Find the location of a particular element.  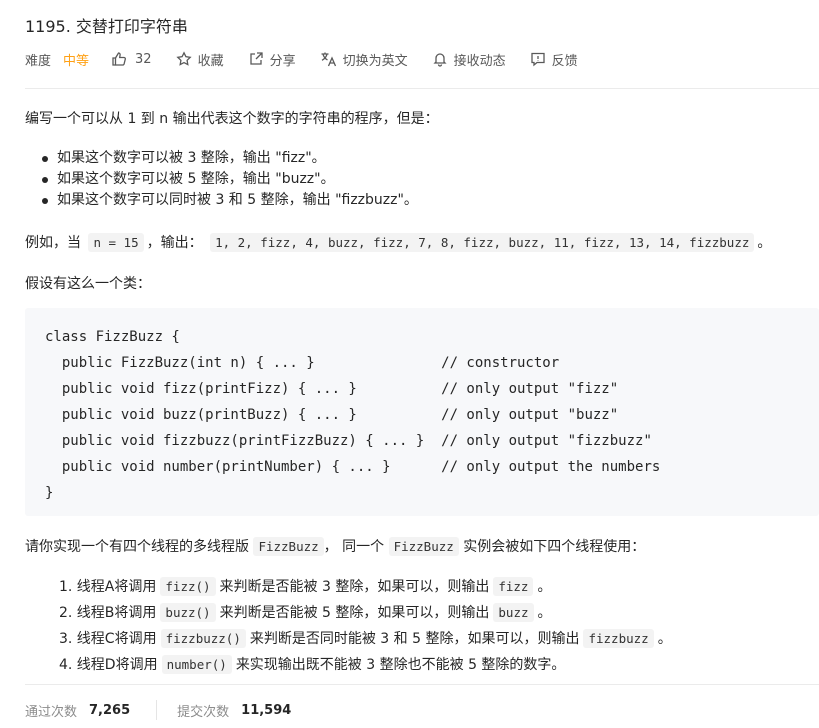

notify-label: 接收动态 is located at coordinates (479, 61).